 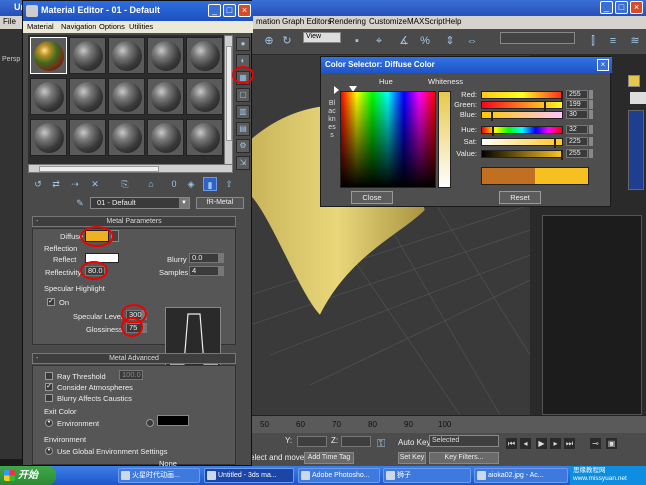 I want to click on hue-slider, so click(x=522, y=131).